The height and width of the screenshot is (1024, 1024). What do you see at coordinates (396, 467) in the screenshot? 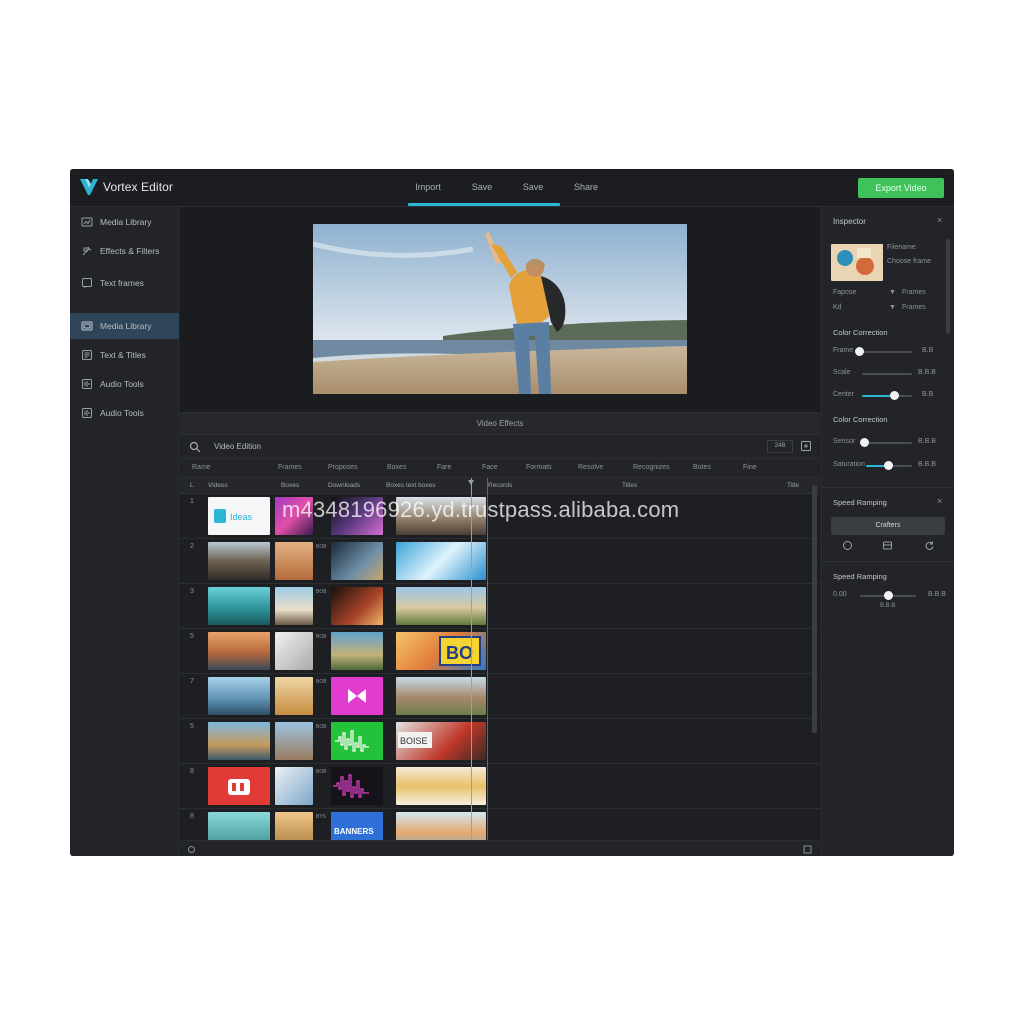
I see `column-header: Boxes` at bounding box center [396, 467].